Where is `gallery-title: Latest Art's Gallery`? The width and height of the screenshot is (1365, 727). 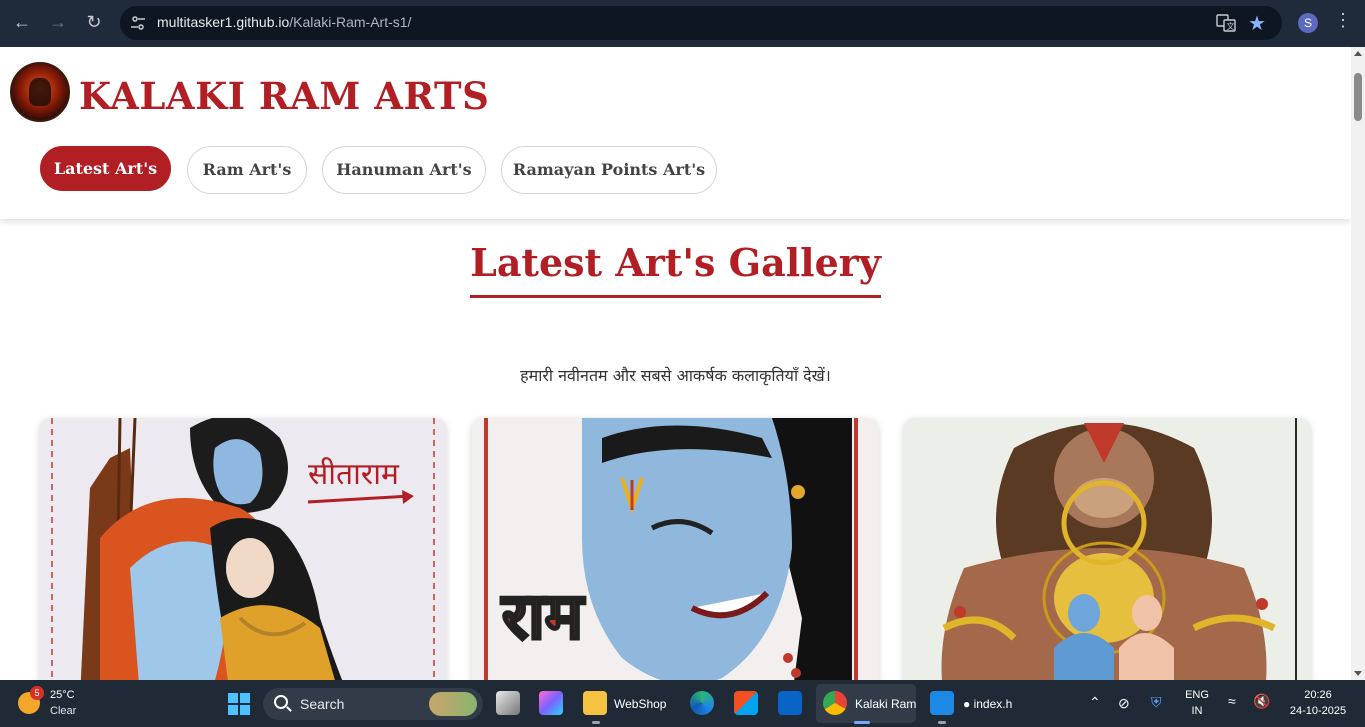 gallery-title: Latest Art's Gallery is located at coordinates (675, 269).